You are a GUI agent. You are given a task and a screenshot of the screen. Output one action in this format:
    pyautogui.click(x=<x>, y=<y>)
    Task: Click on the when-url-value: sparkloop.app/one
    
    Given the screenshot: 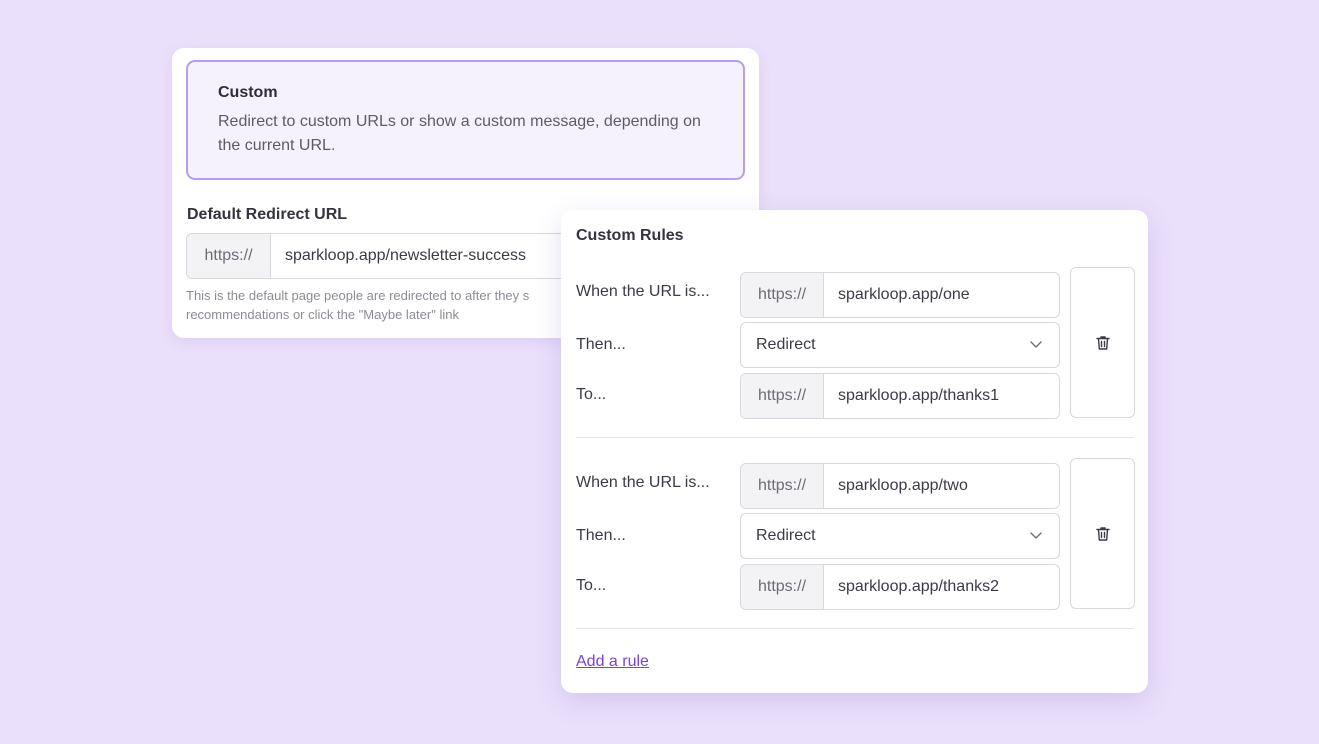 What is the action you would take?
    pyautogui.click(x=941, y=295)
    